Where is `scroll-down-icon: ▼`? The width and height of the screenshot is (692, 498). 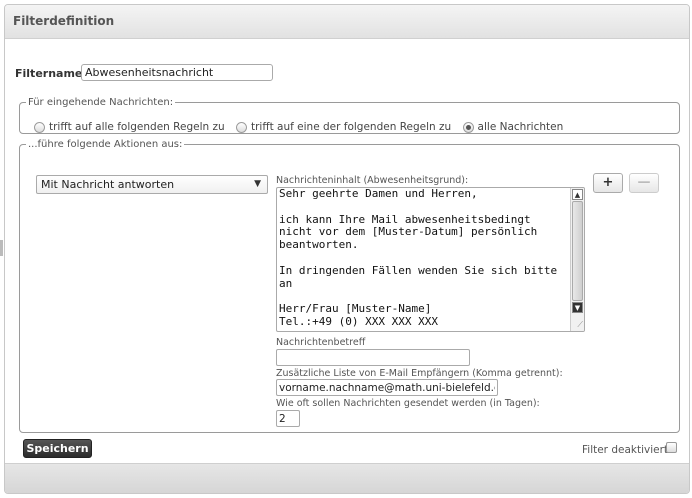 scroll-down-icon: ▼ is located at coordinates (577, 307).